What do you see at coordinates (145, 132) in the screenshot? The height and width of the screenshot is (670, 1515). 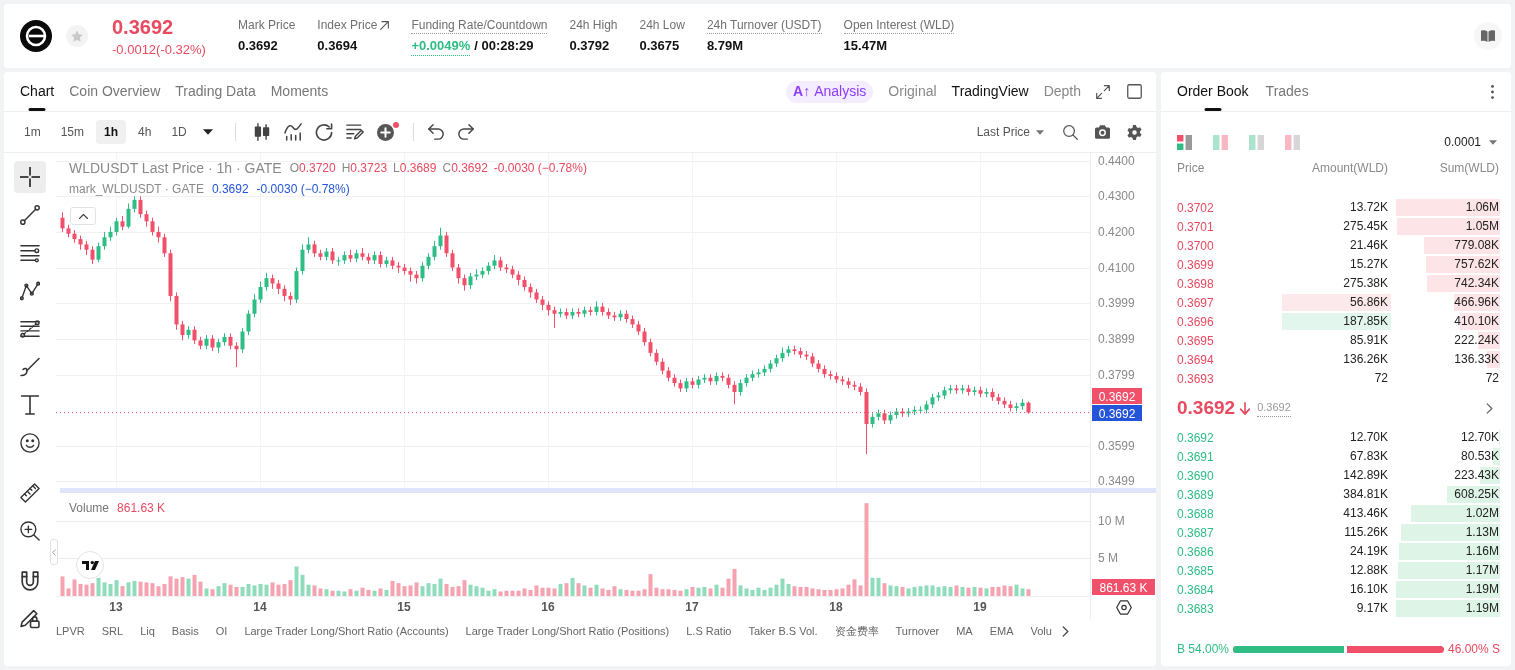 I see `interval-button: 4h` at bounding box center [145, 132].